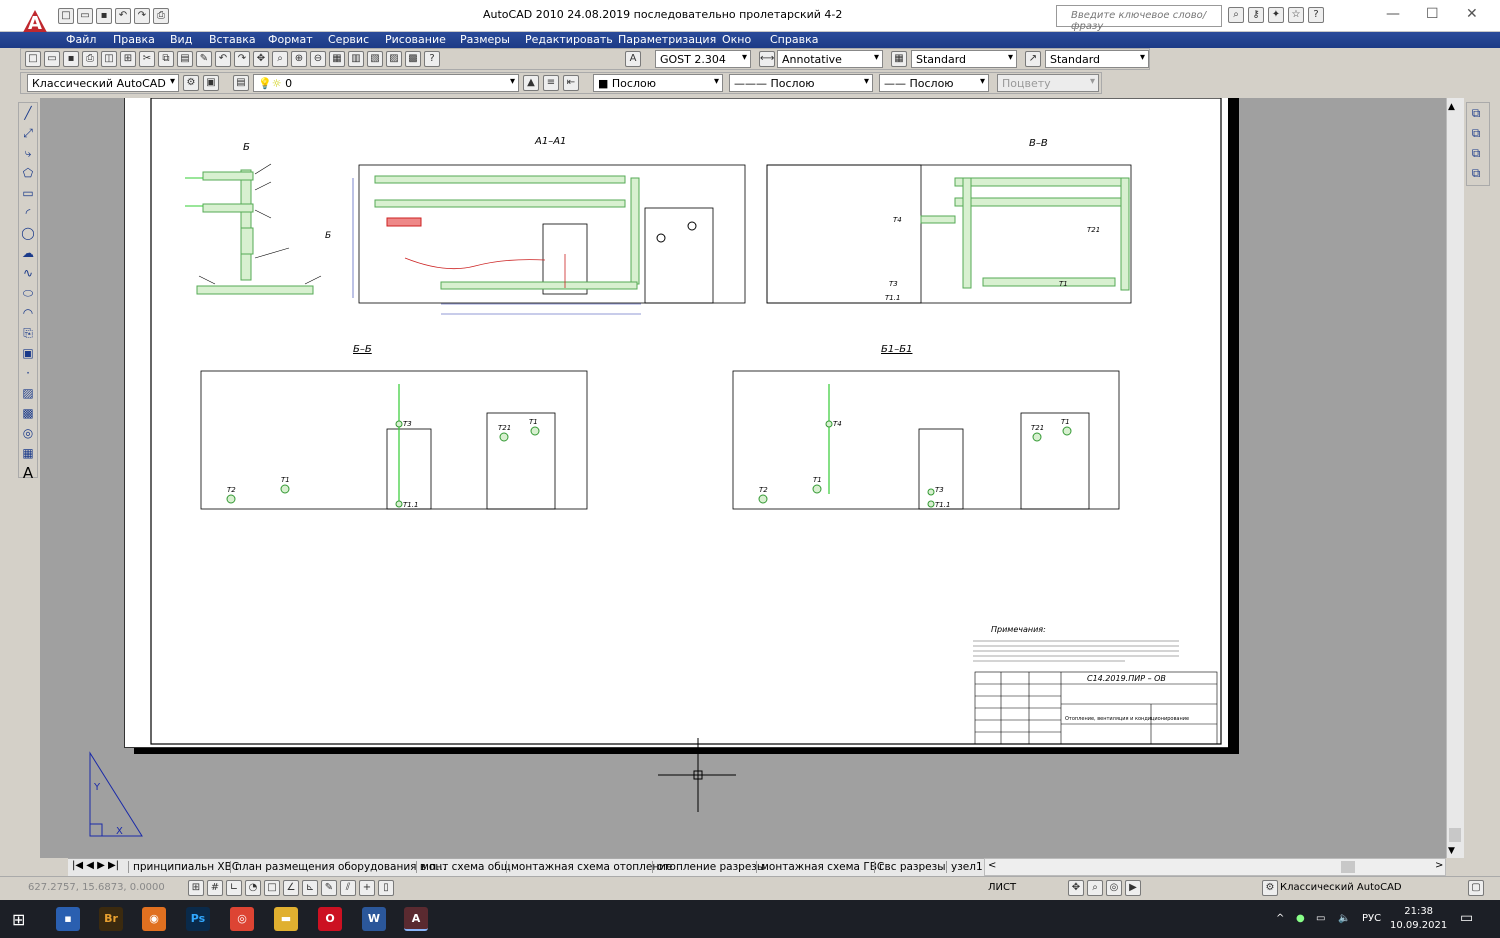  Describe the element at coordinates (794, 39) in the screenshot. I see `menu-help: Справка` at that location.